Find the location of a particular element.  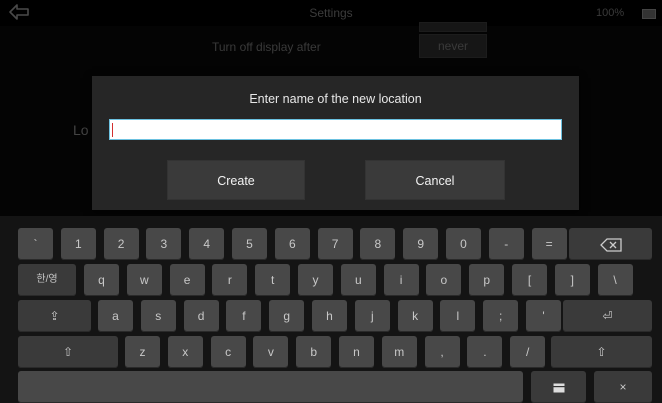

key-e: e is located at coordinates (187, 280).